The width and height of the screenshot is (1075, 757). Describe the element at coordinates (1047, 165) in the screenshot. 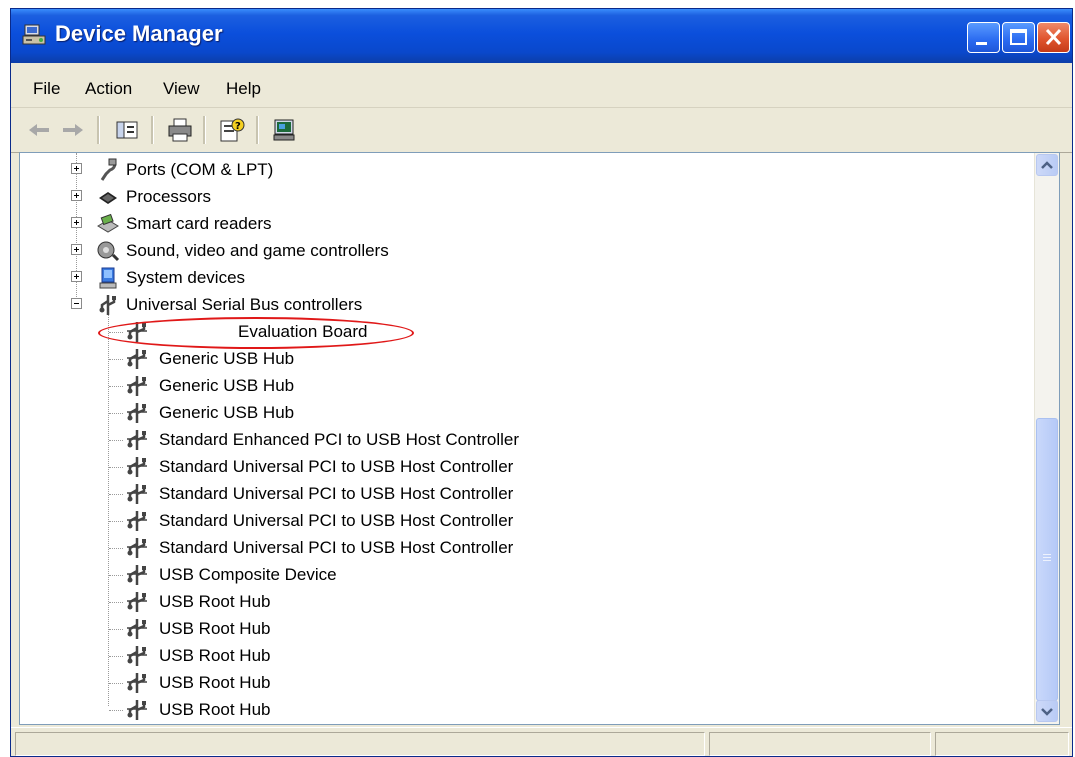

I see `scroll-up-button` at that location.